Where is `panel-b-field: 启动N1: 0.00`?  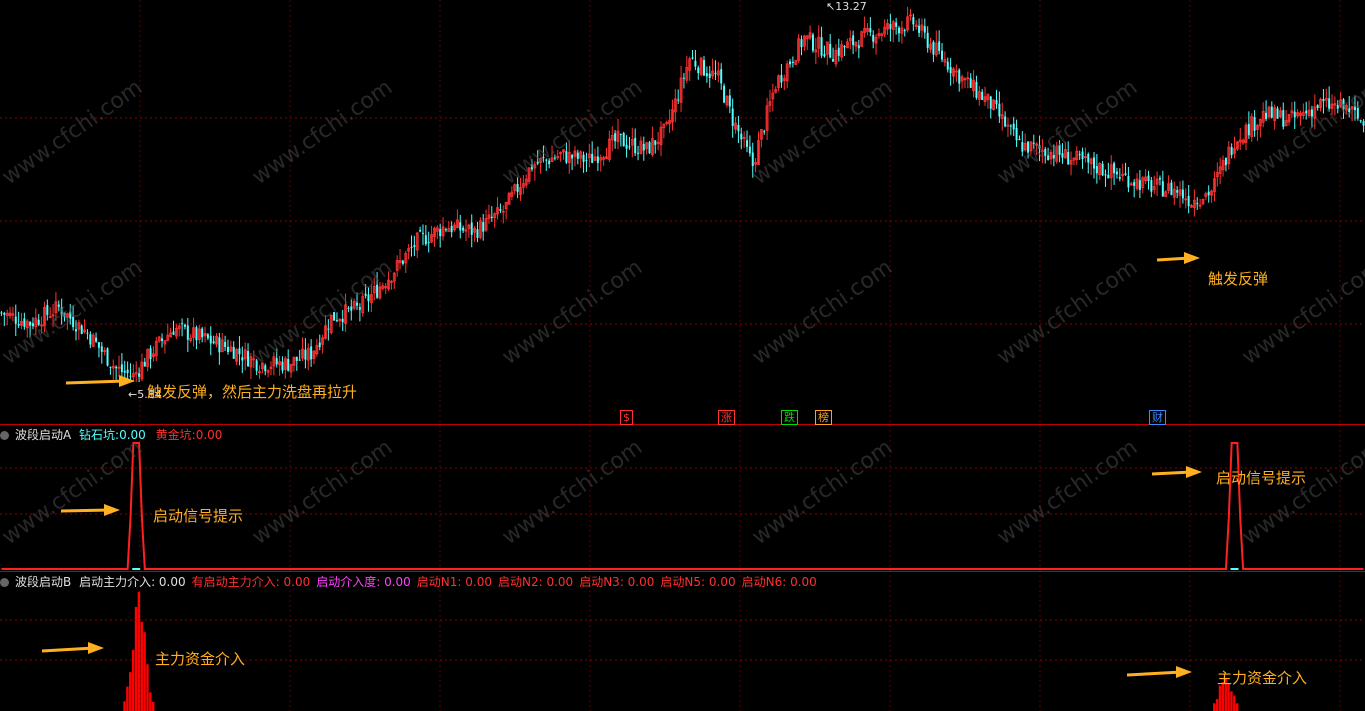
panel-b-field: 启动N1: 0.00 is located at coordinates (454, 582).